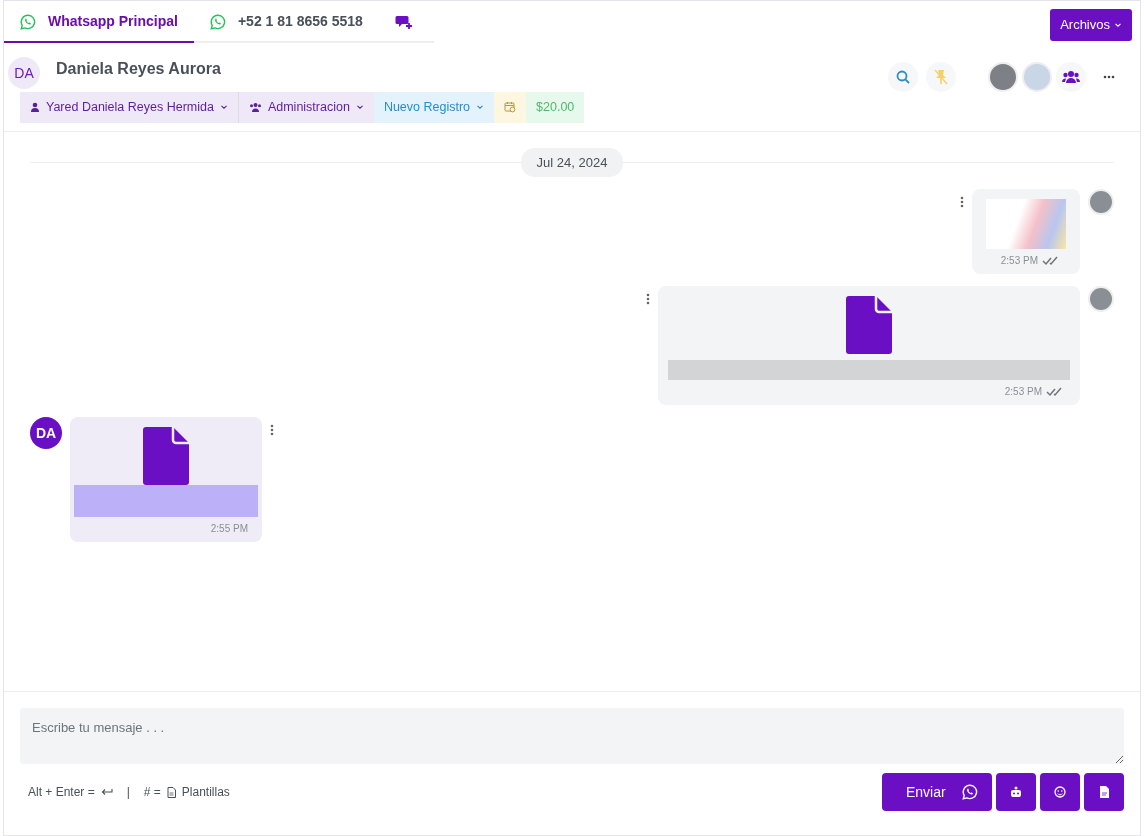 The width and height of the screenshot is (1144, 836). I want to click on search-button, so click(903, 76).